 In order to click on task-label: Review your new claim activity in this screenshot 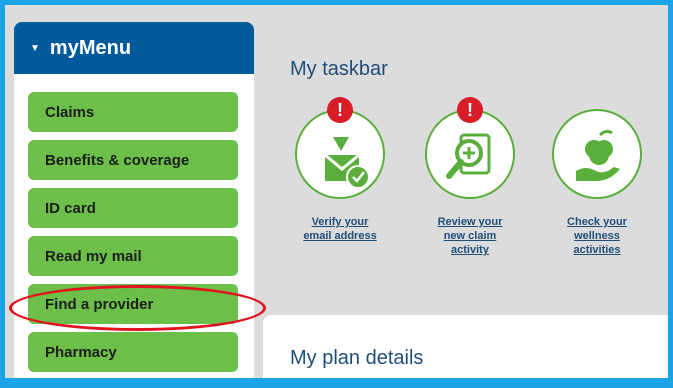, I will do `click(470, 236)`.